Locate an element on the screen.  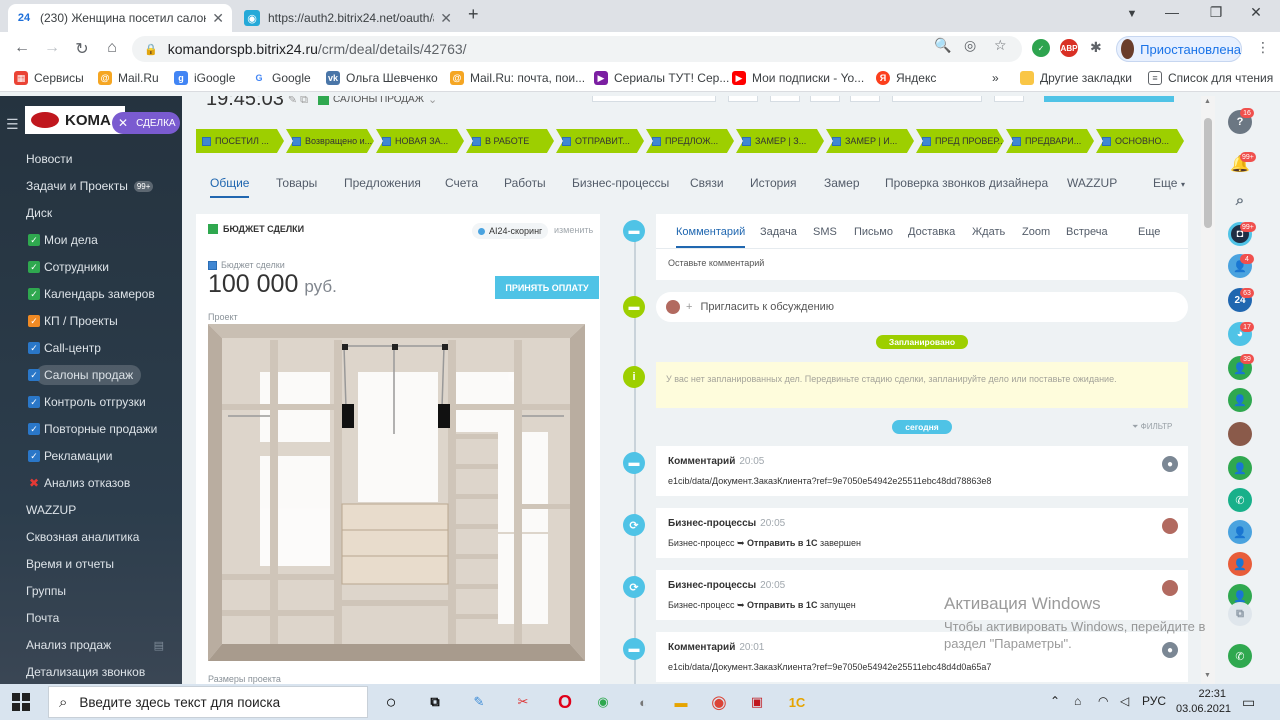
sidebar-item: ✖ Анализ отказов is located at coordinates (91, 483).